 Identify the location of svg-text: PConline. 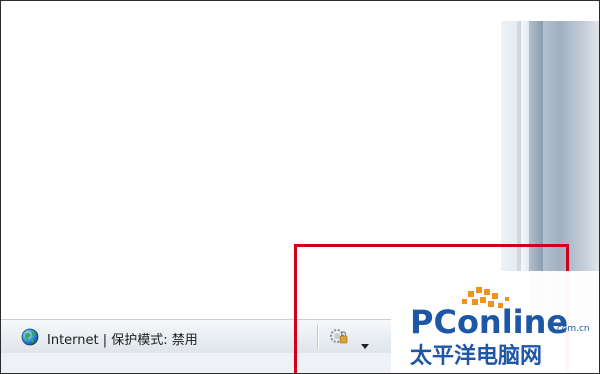
(489, 322).